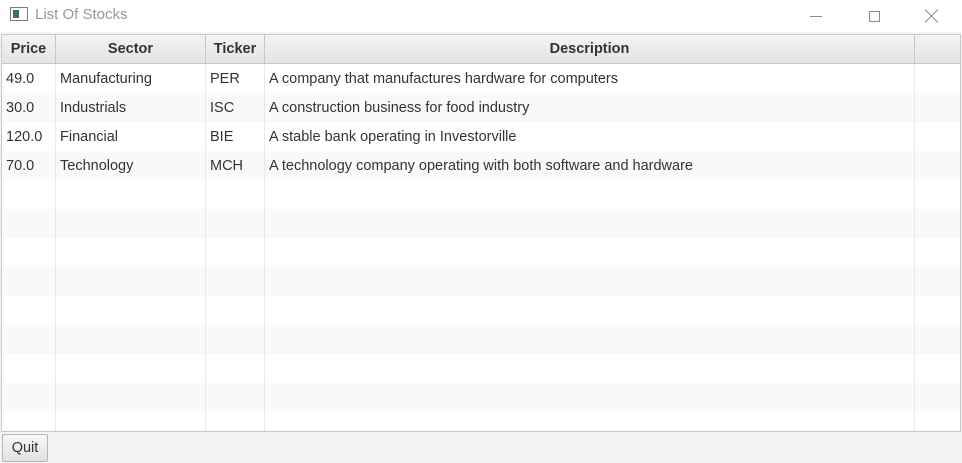 The height and width of the screenshot is (463, 962). I want to click on cell-ticker: ISC, so click(235, 107).